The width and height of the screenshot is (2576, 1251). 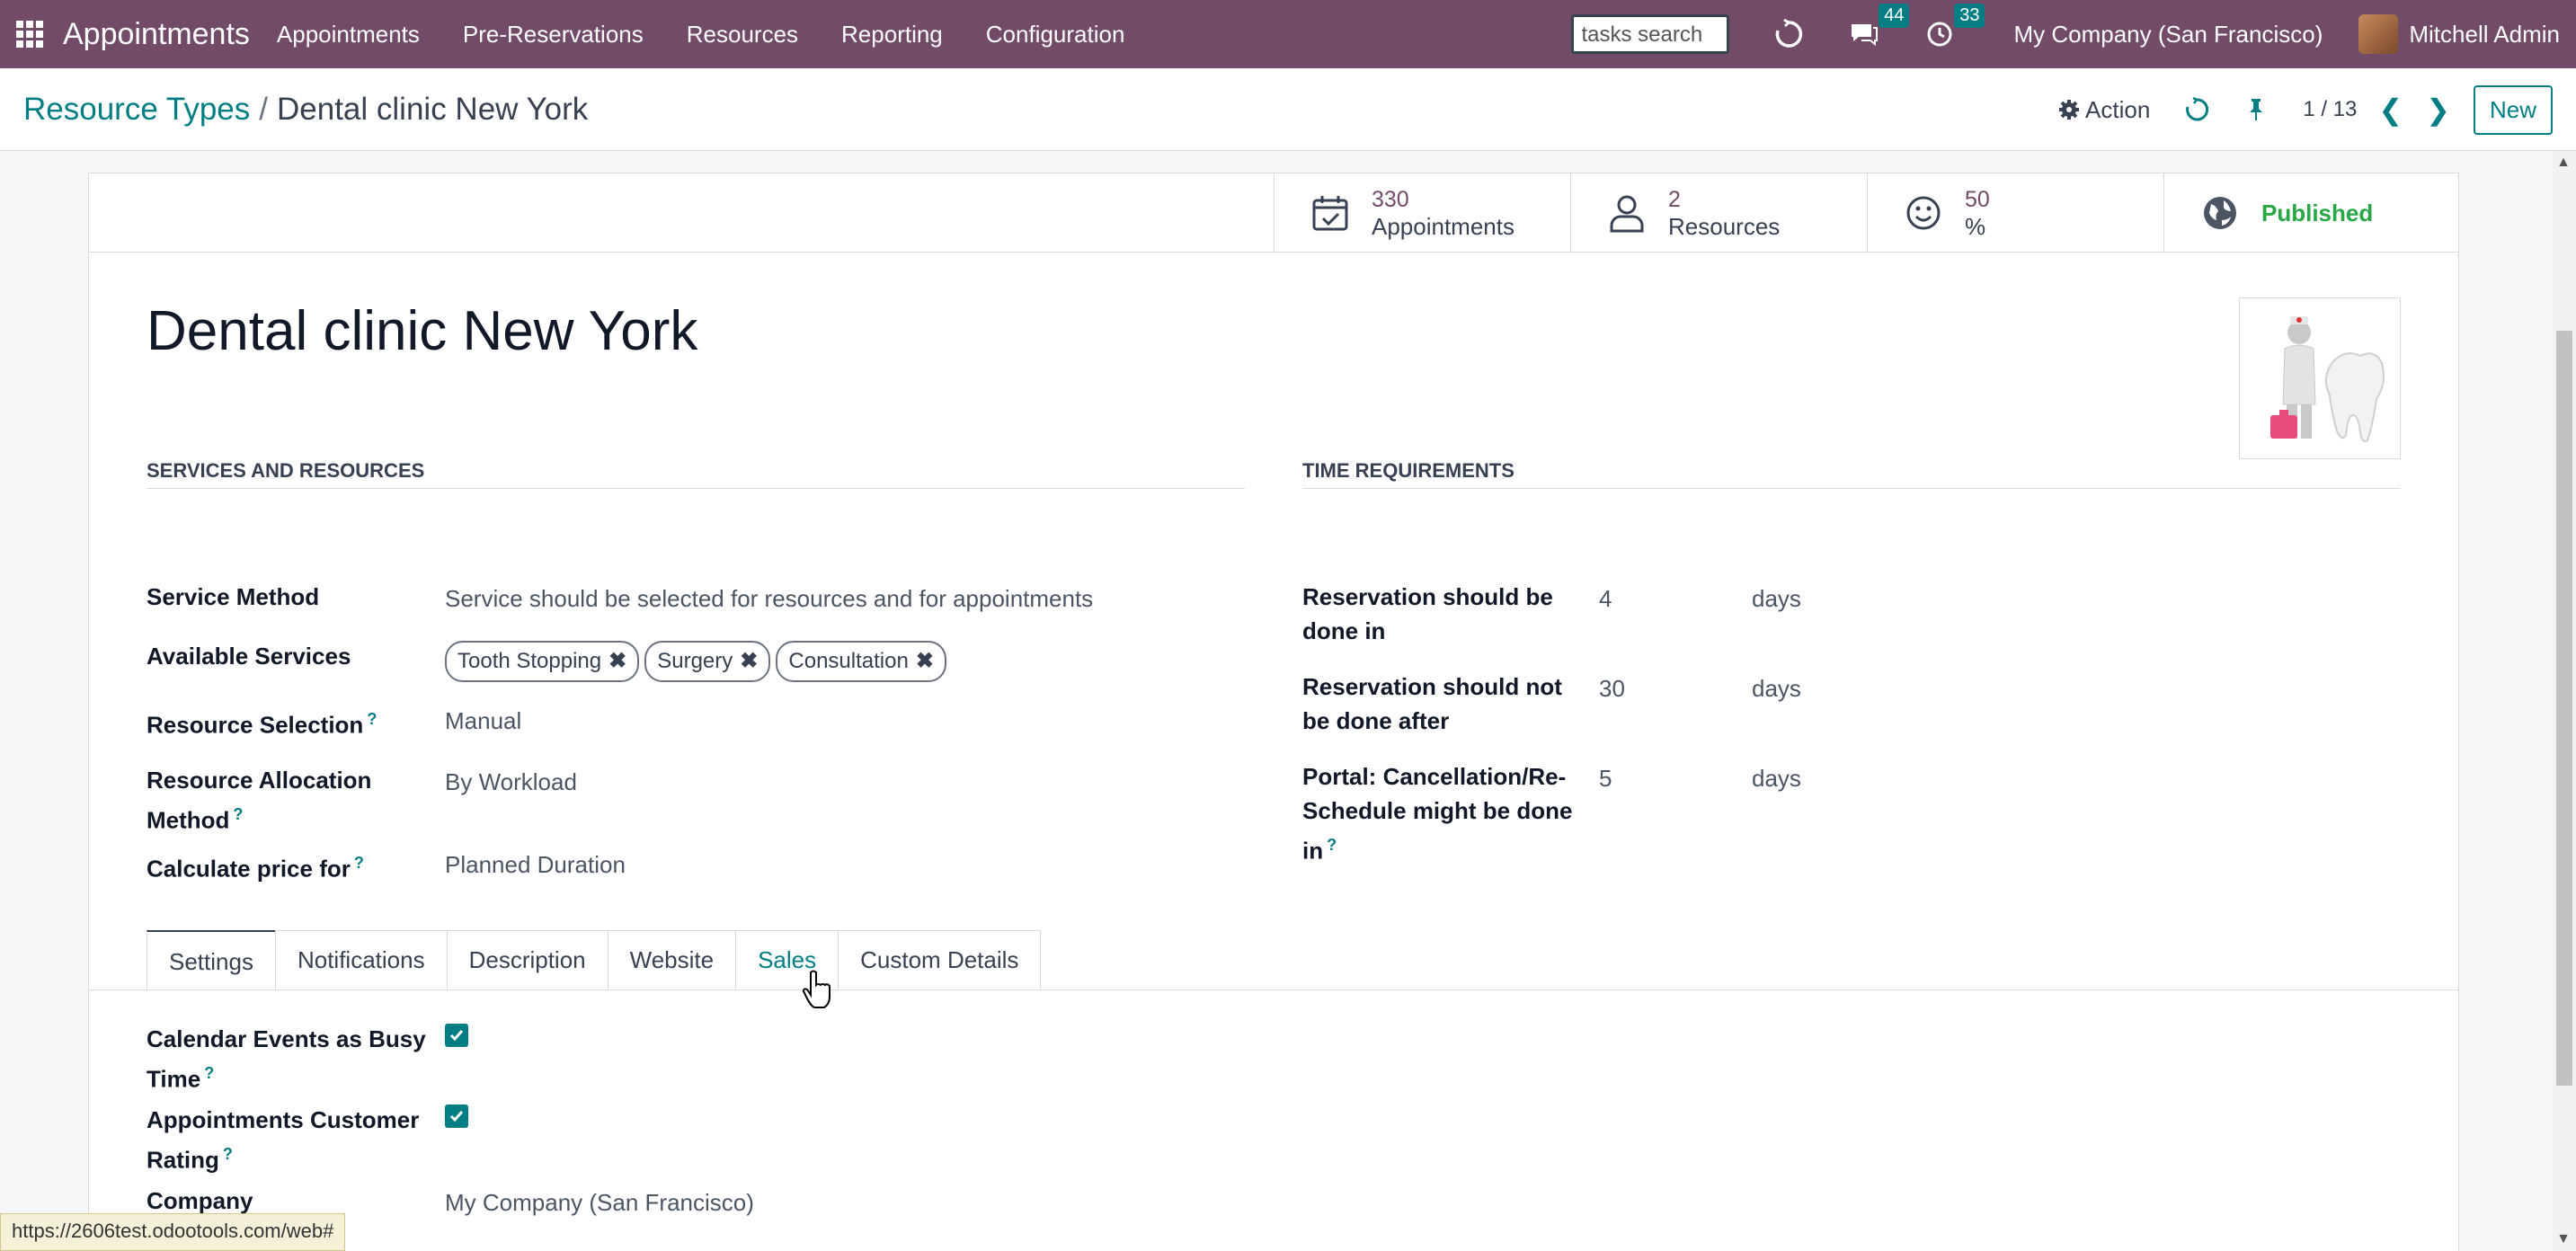 What do you see at coordinates (695, 661) in the screenshot?
I see `service-tag-label: Surgery` at bounding box center [695, 661].